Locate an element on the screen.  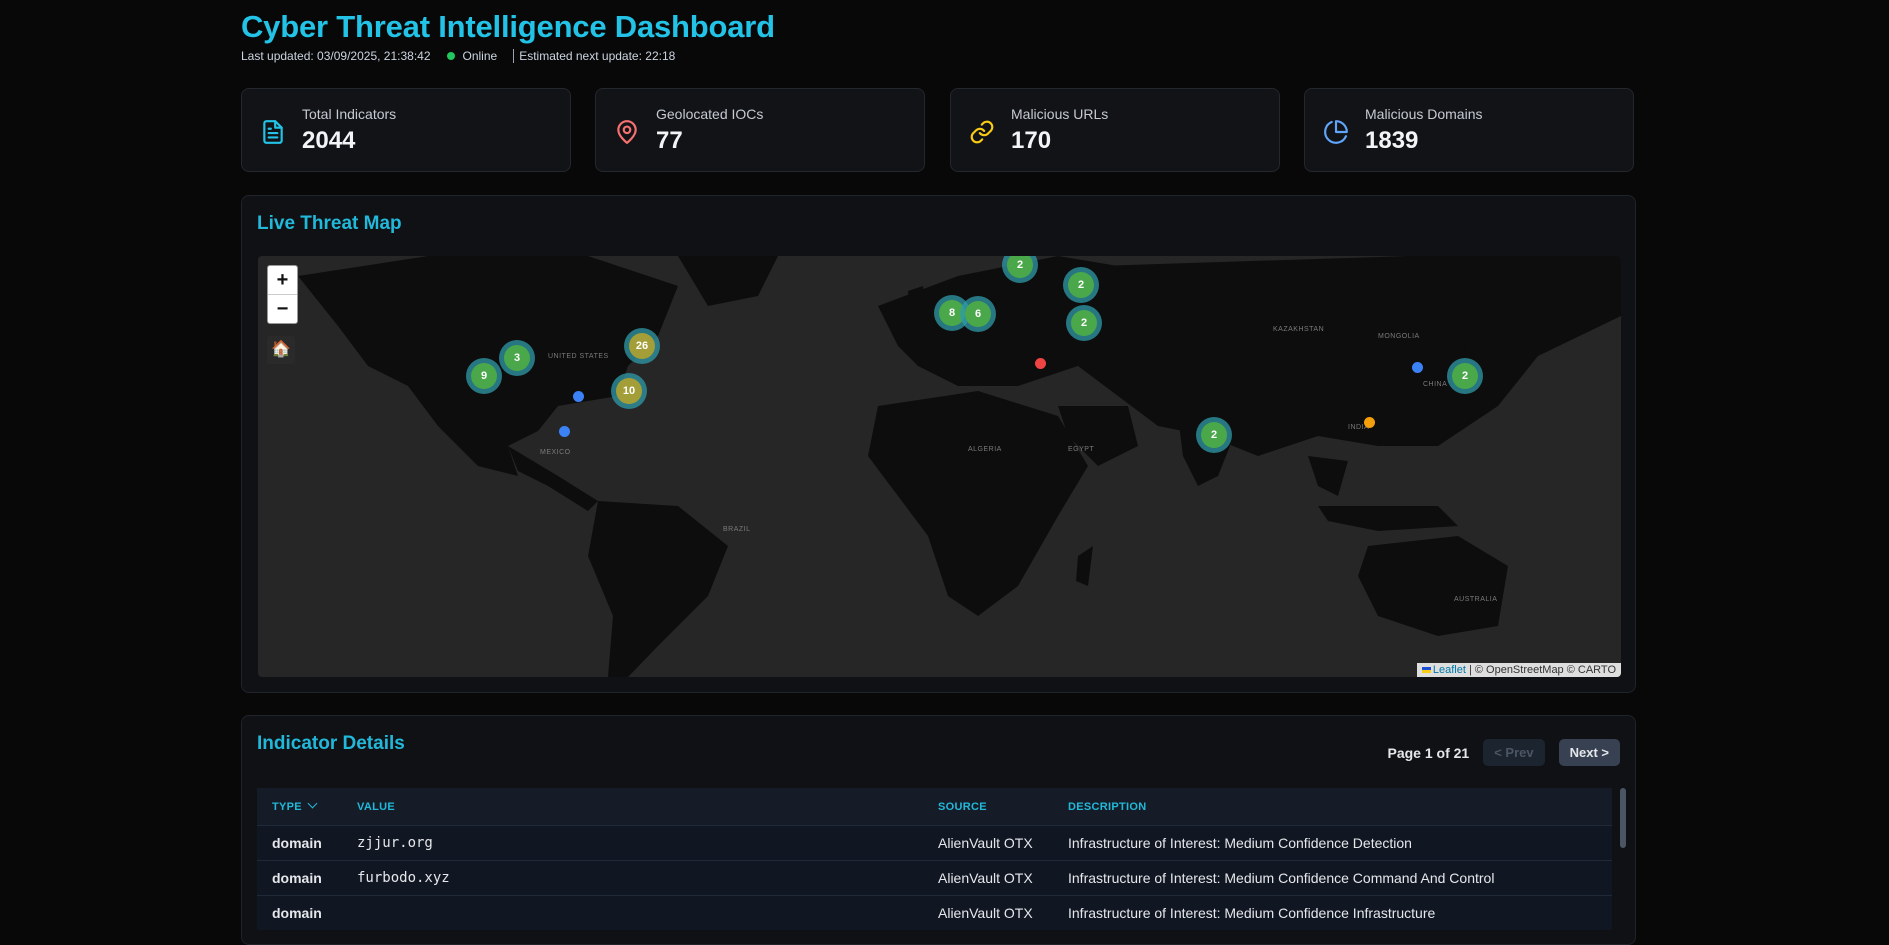
column-header-description: DESCRIPTION is located at coordinates (1332, 807).